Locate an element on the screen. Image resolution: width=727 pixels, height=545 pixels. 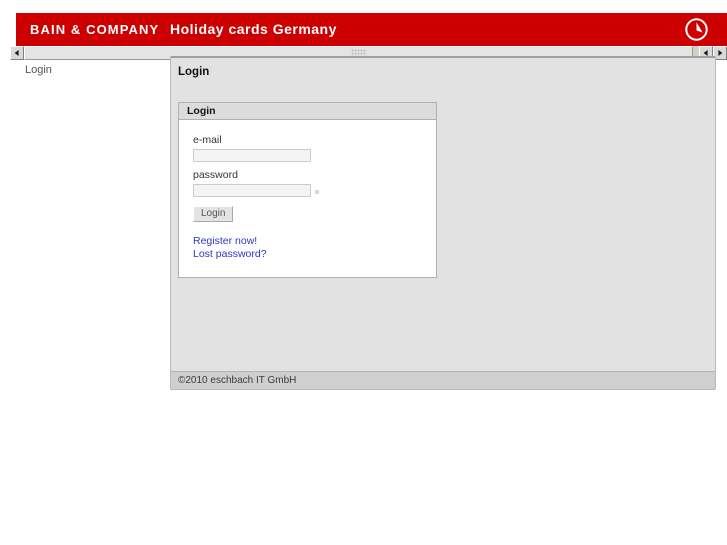
sidebar-item-label: Login is located at coordinates (38, 70).